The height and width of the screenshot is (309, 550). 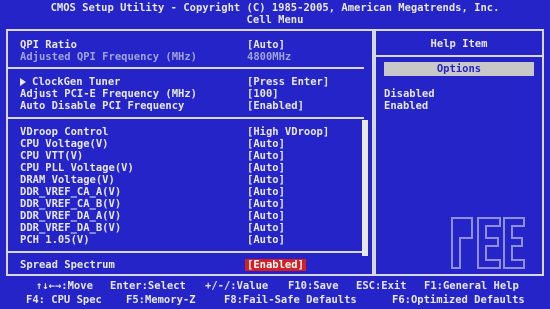 What do you see at coordinates (275, 265) in the screenshot?
I see `setting-value-selected: [Enabled]` at bounding box center [275, 265].